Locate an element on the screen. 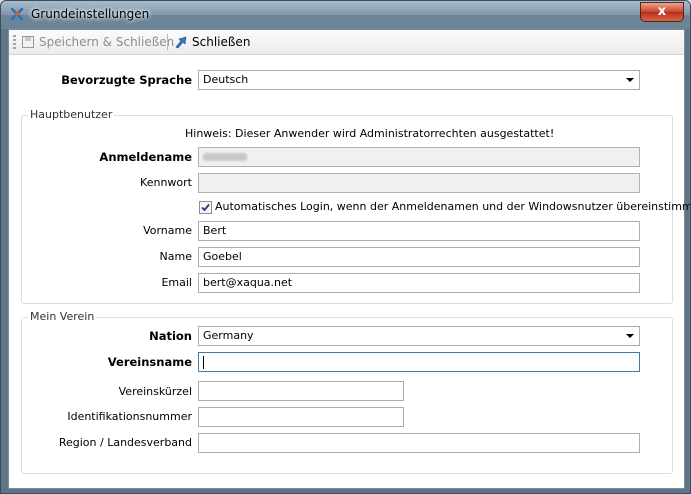 The width and height of the screenshot is (691, 494). club-short-input is located at coordinates (301, 391).